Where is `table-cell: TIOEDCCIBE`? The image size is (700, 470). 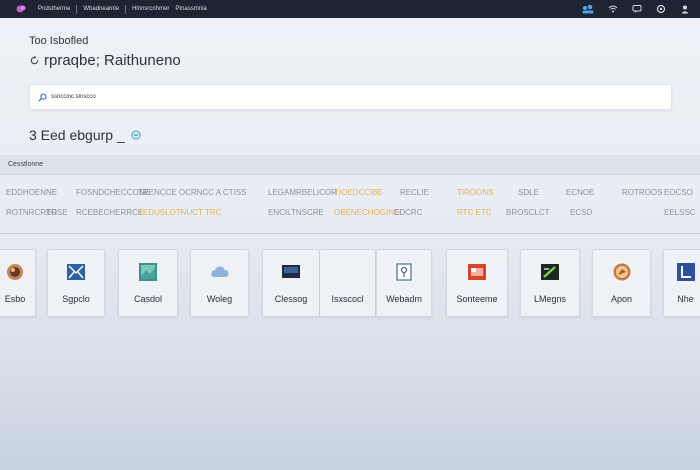
table-cell: TIOEDCCIBE is located at coordinates (358, 192).